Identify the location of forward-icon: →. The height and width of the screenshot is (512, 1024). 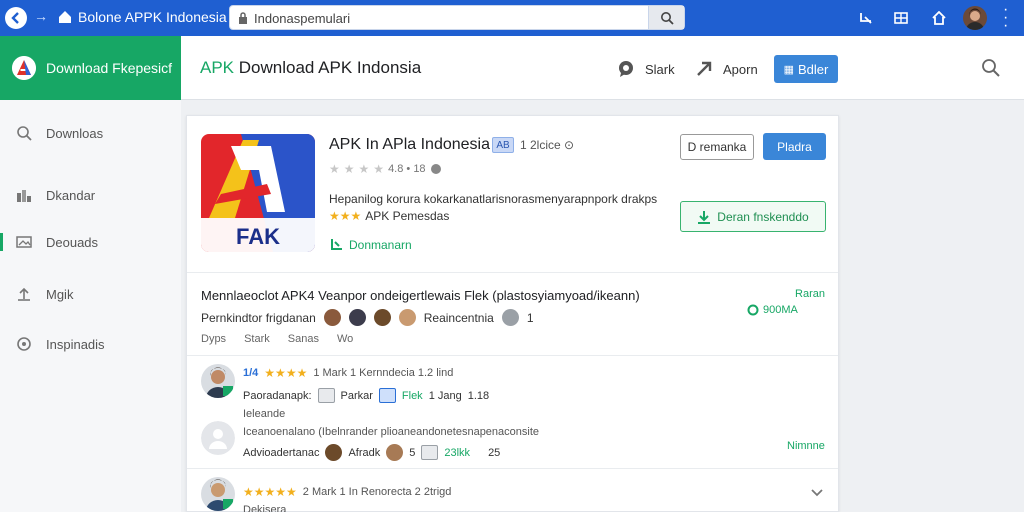
(41, 16).